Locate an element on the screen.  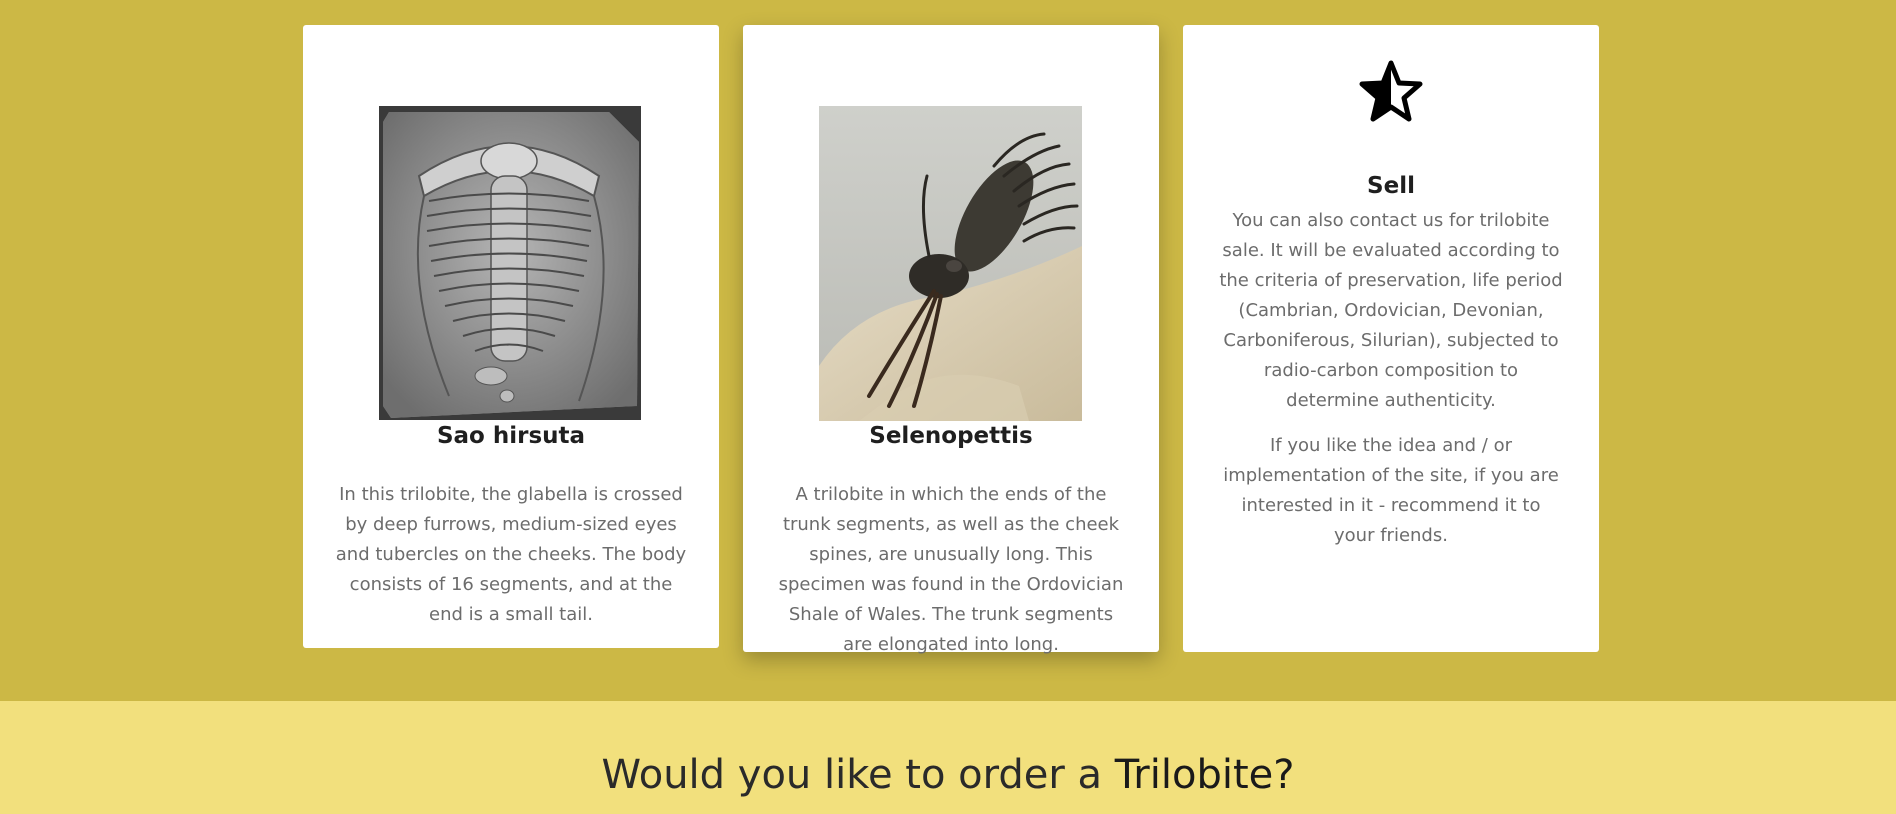
order-heading-prefix: Would you like to order a is located at coordinates (858, 775).